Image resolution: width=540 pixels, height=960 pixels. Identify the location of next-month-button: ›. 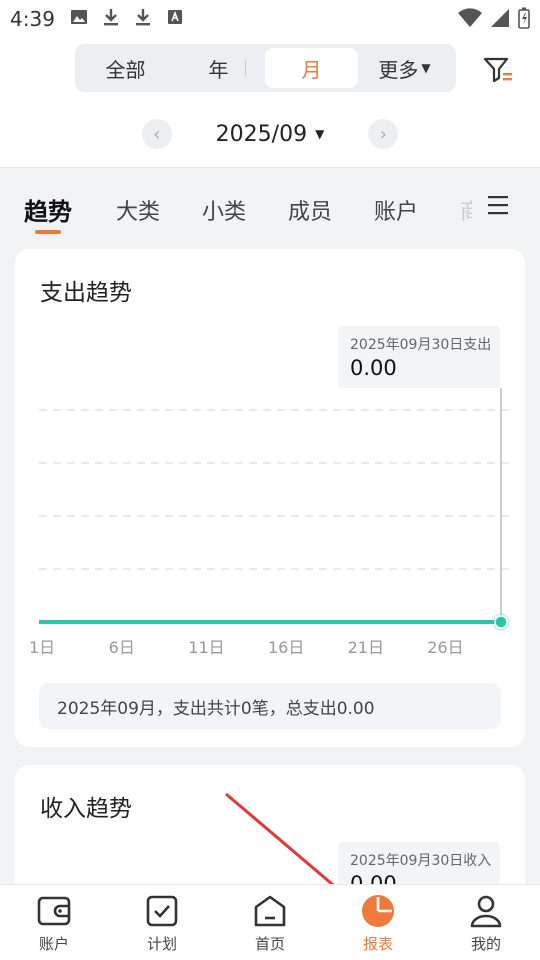
(383, 134).